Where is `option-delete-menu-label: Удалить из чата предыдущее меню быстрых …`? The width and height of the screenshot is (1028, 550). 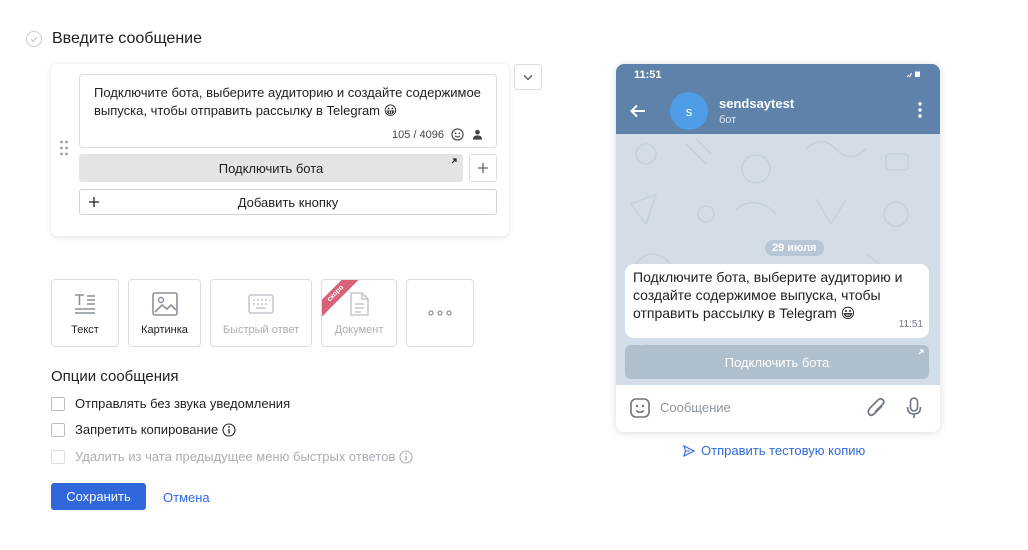
option-delete-menu-label: Удалить из чата предыдущее меню быстрых … is located at coordinates (235, 456).